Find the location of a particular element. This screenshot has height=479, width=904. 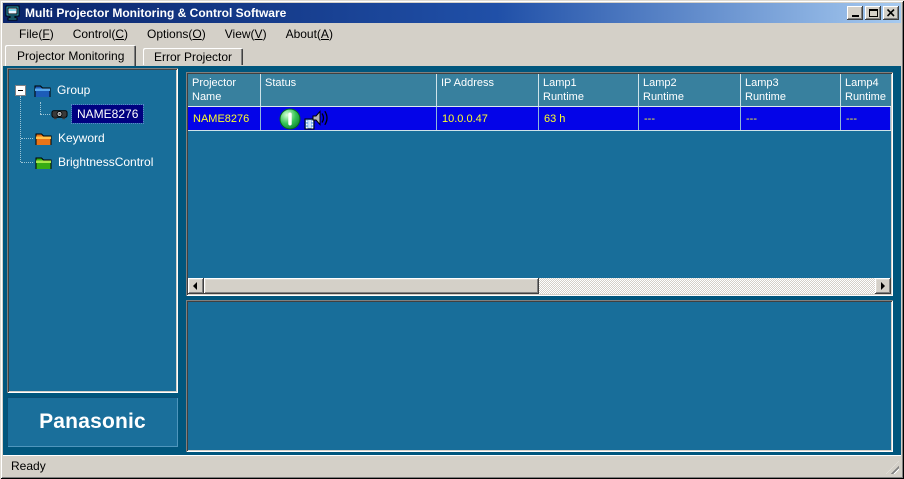

scrollbar-thumb is located at coordinates (371, 286).